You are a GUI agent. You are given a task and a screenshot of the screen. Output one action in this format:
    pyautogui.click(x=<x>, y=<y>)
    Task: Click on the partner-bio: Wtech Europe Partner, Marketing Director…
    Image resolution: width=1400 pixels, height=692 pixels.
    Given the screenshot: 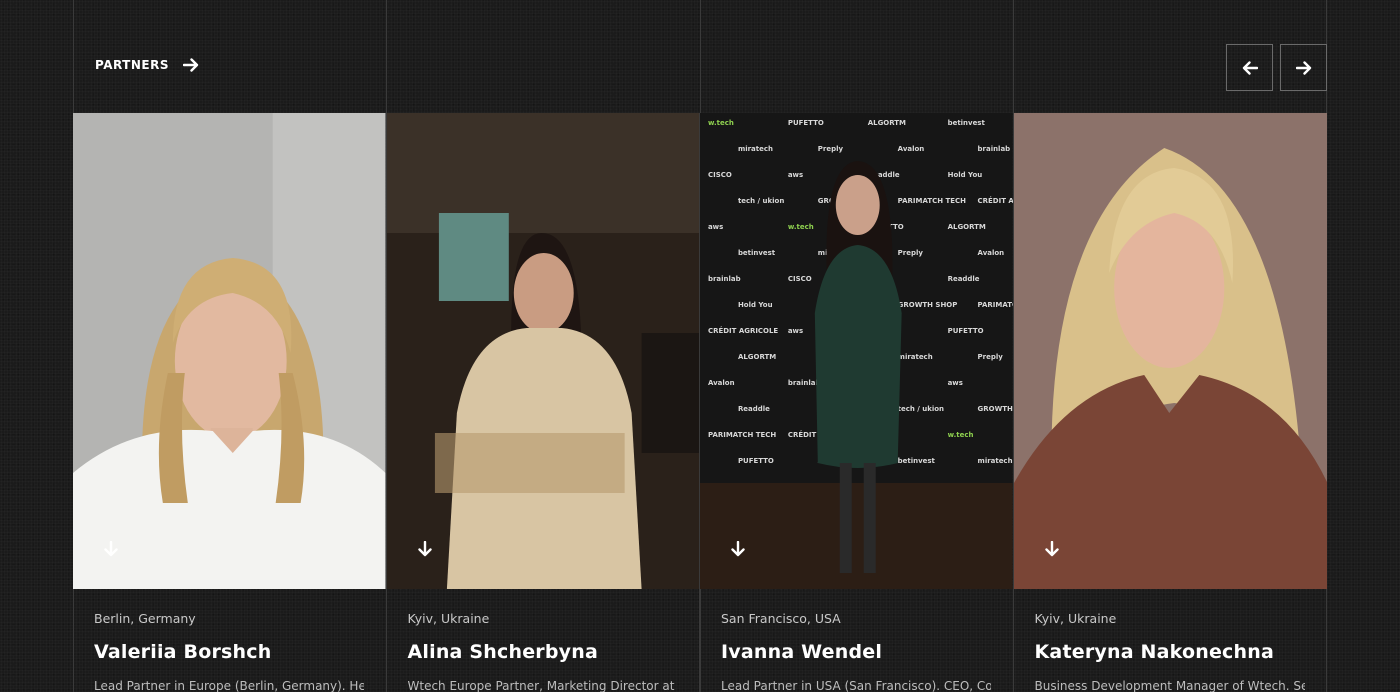 What is the action you would take?
    pyautogui.click(x=542, y=685)
    